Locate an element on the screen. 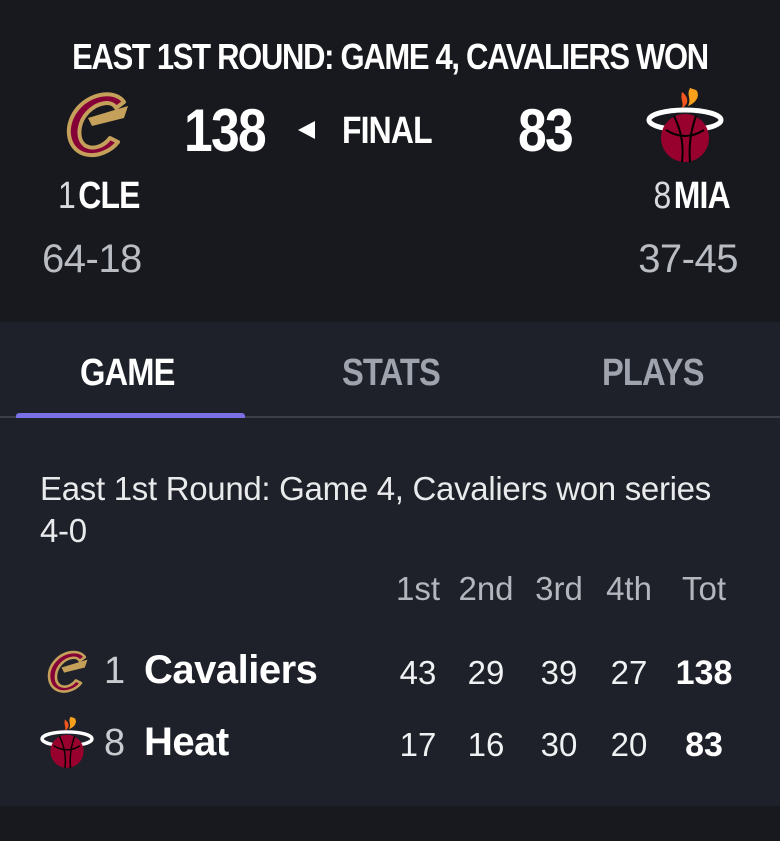 This screenshot has height=841, width=780. tab-plays: PLAYS is located at coordinates (653, 373).